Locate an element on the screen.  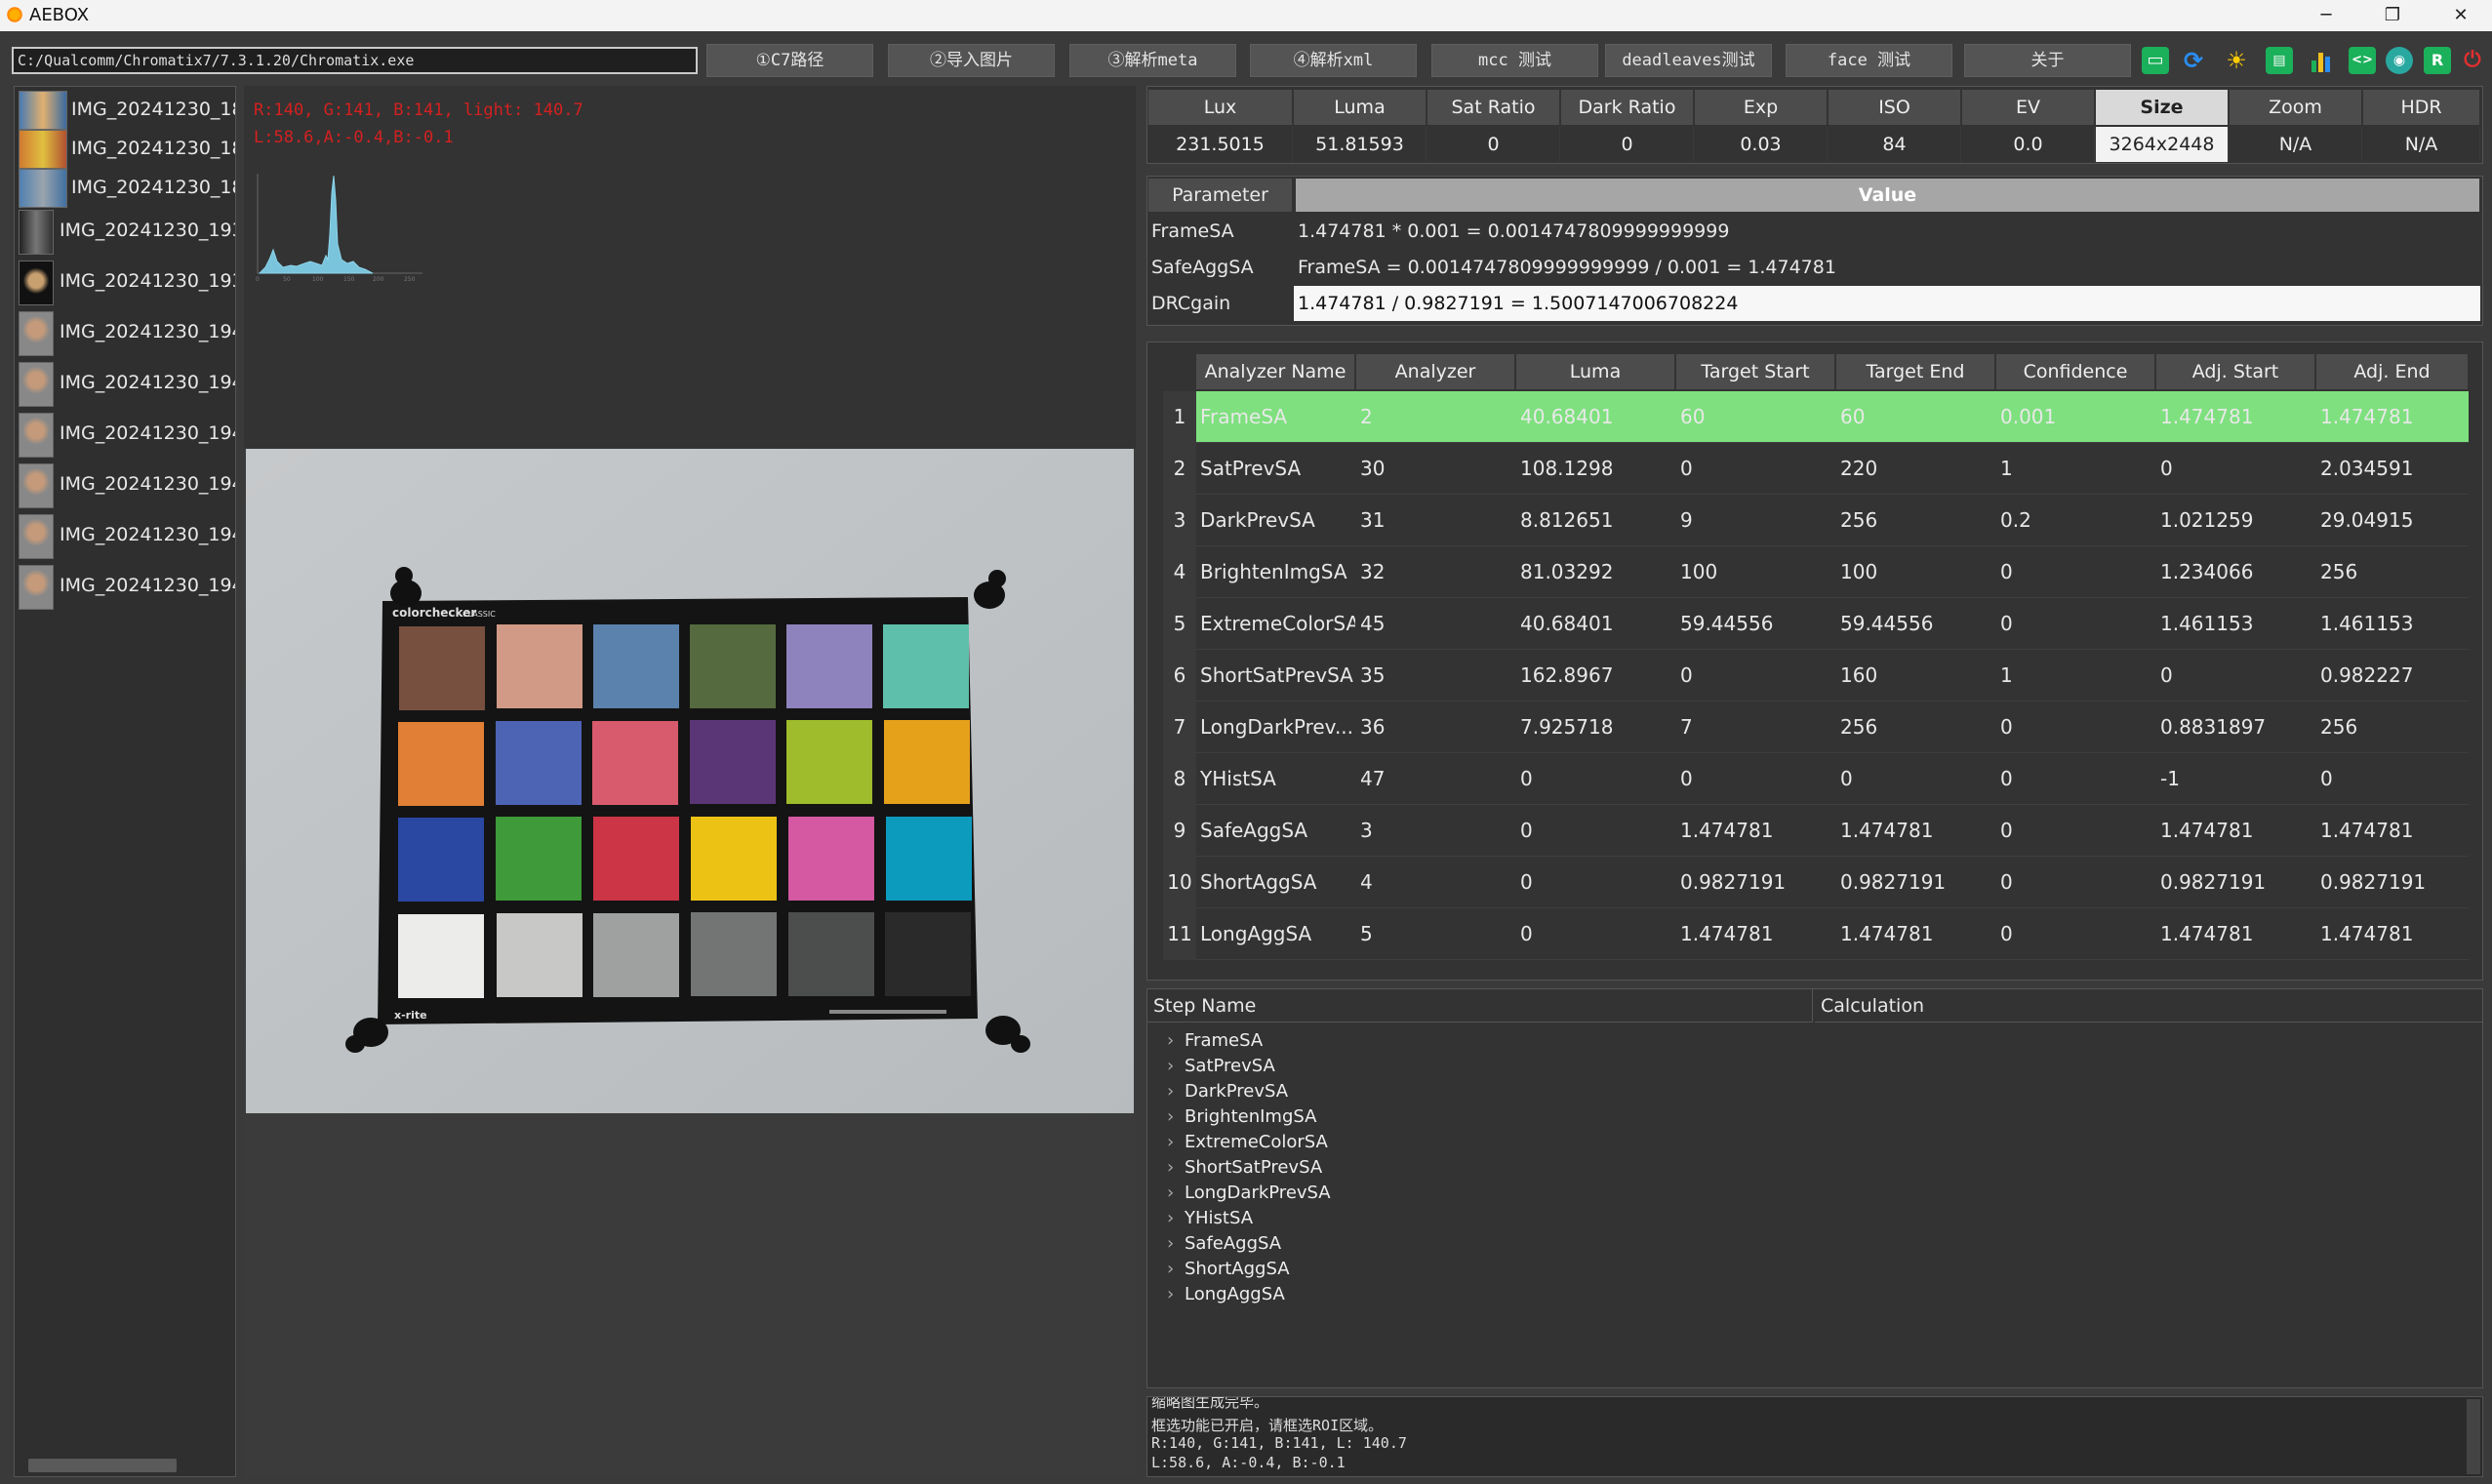
thumbnail-item: IMG_20241230_1945 is located at coordinates (126, 586).